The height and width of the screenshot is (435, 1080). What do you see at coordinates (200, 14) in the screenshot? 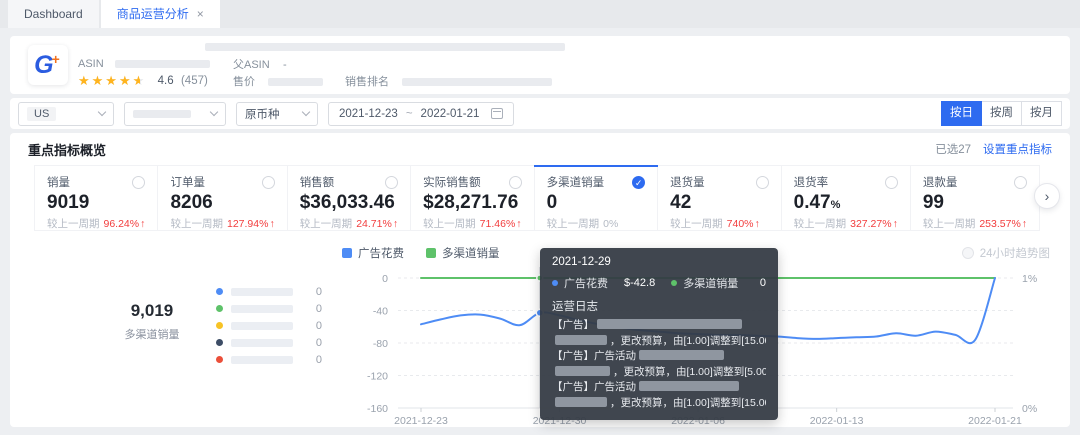
I see `close-icon: ×` at bounding box center [200, 14].